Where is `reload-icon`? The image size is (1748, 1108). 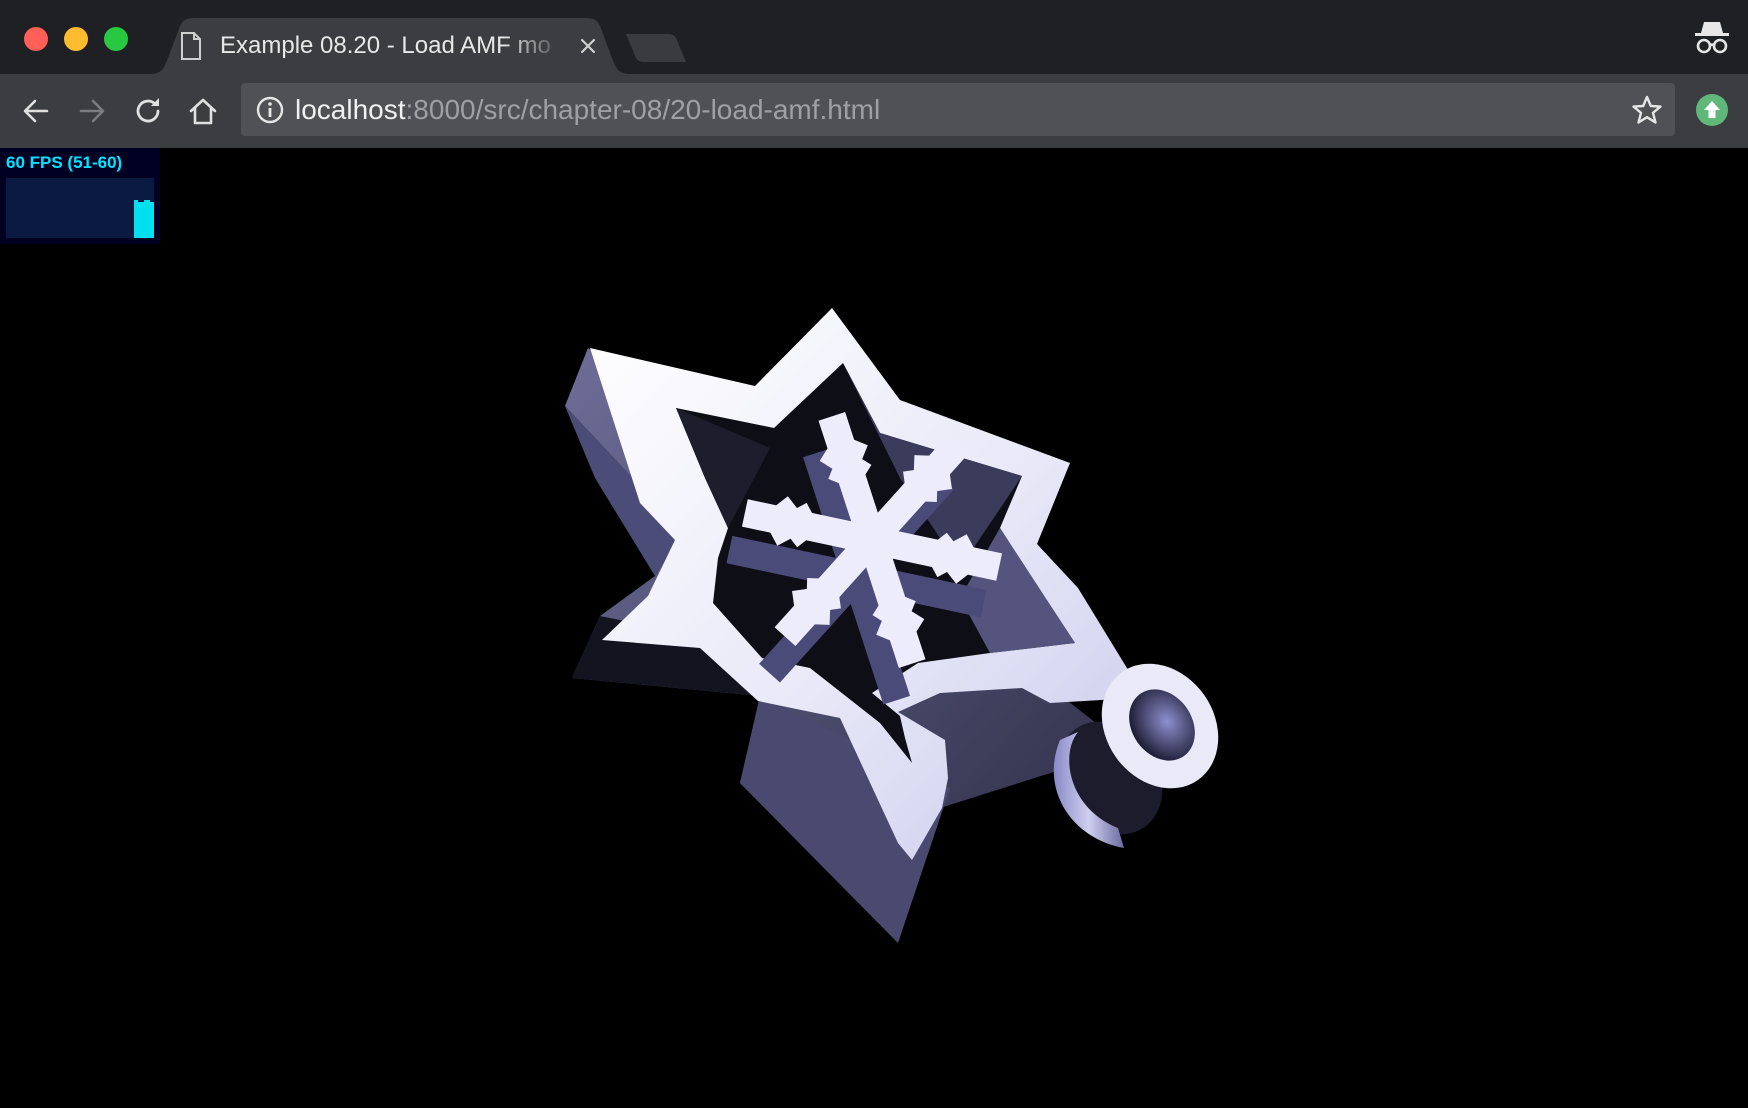 reload-icon is located at coordinates (148, 110).